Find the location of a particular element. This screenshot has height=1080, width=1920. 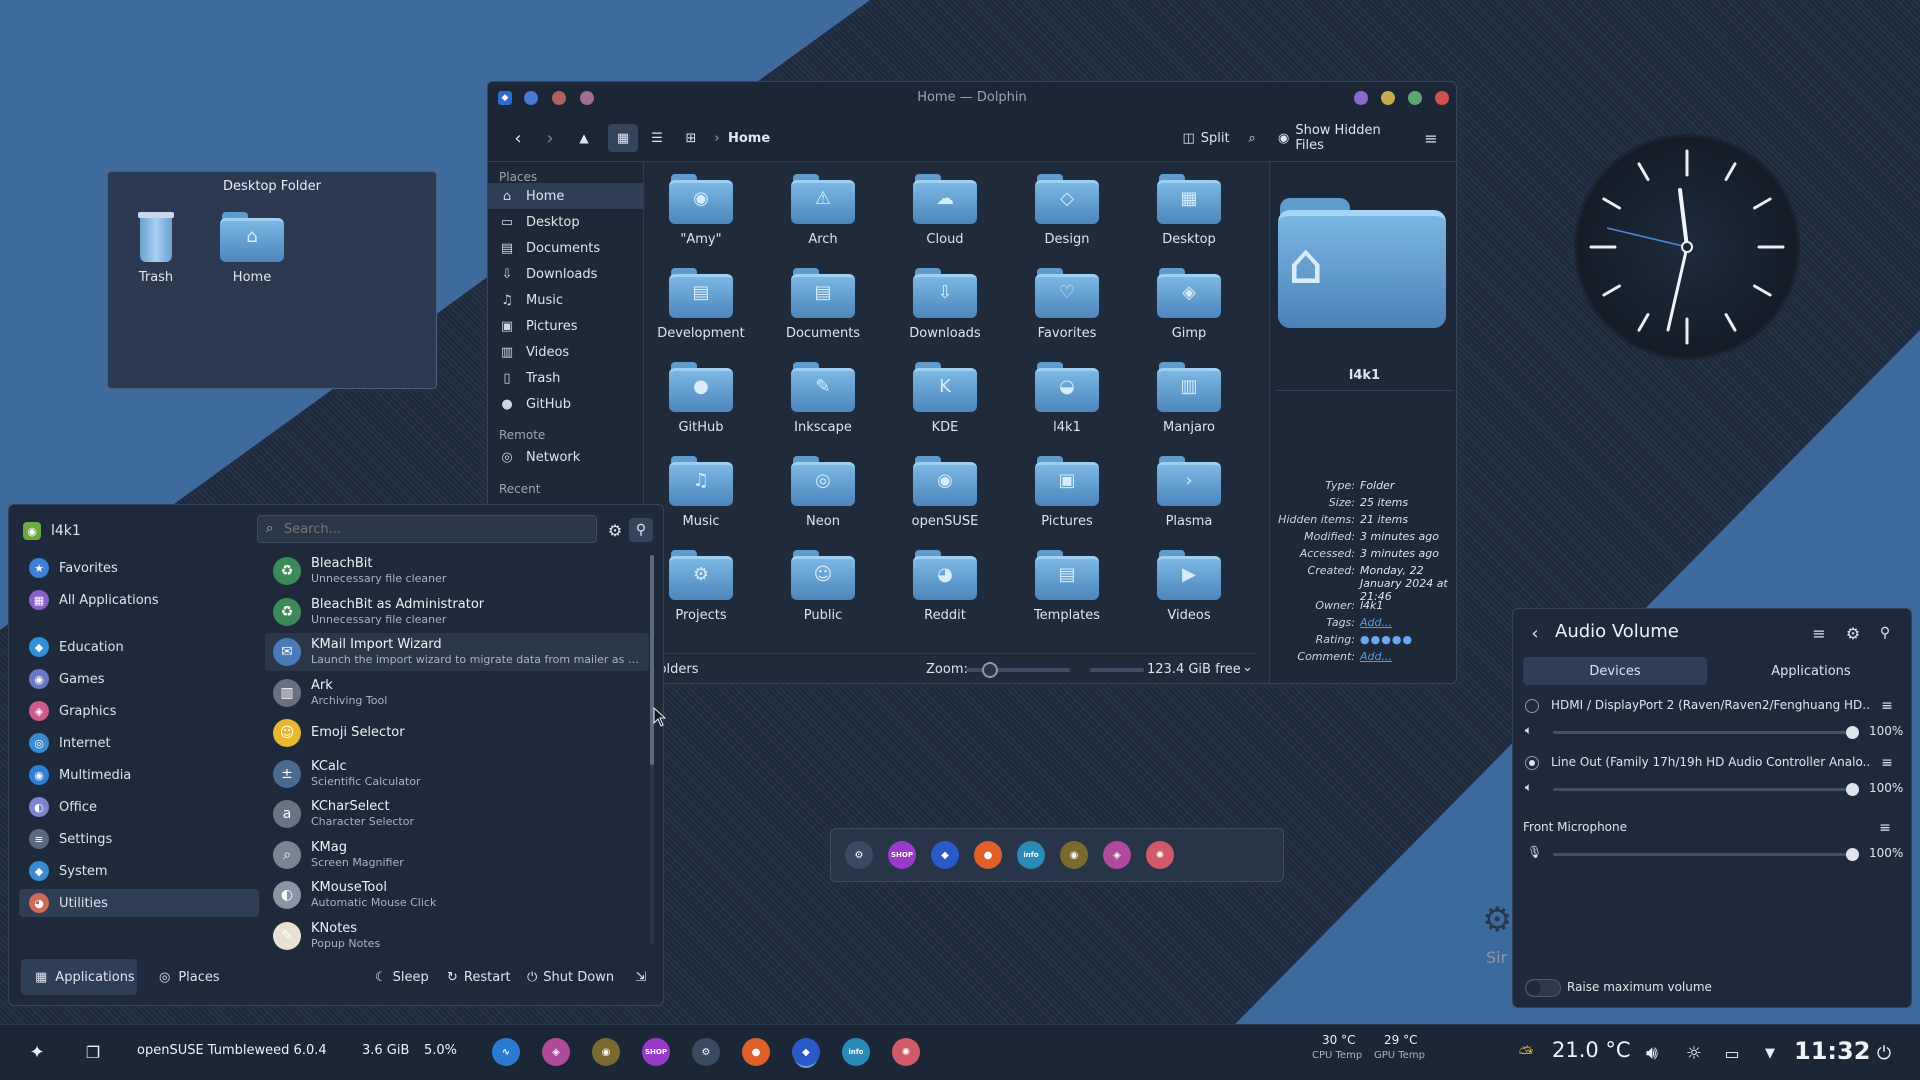

close-button is located at coordinates (1442, 98).